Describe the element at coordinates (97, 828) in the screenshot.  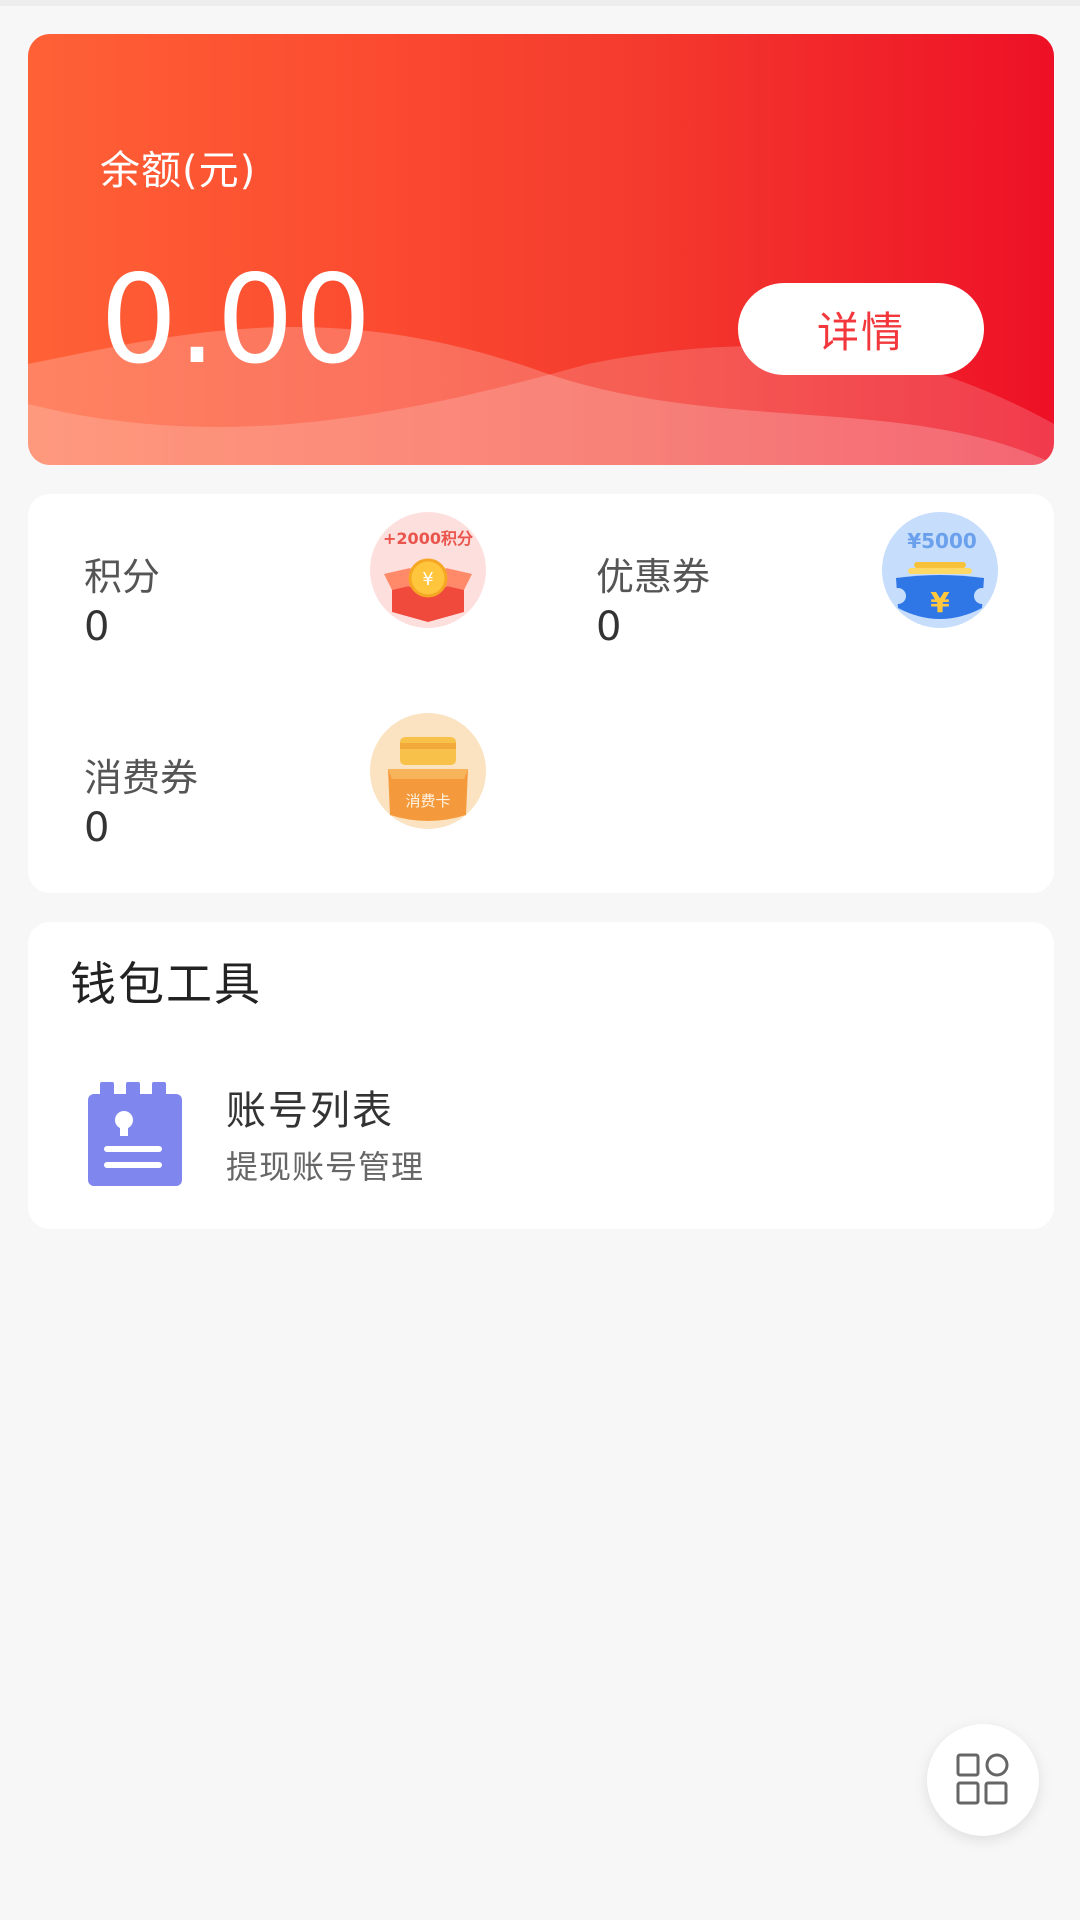
I see `vouchers-value: 0` at that location.